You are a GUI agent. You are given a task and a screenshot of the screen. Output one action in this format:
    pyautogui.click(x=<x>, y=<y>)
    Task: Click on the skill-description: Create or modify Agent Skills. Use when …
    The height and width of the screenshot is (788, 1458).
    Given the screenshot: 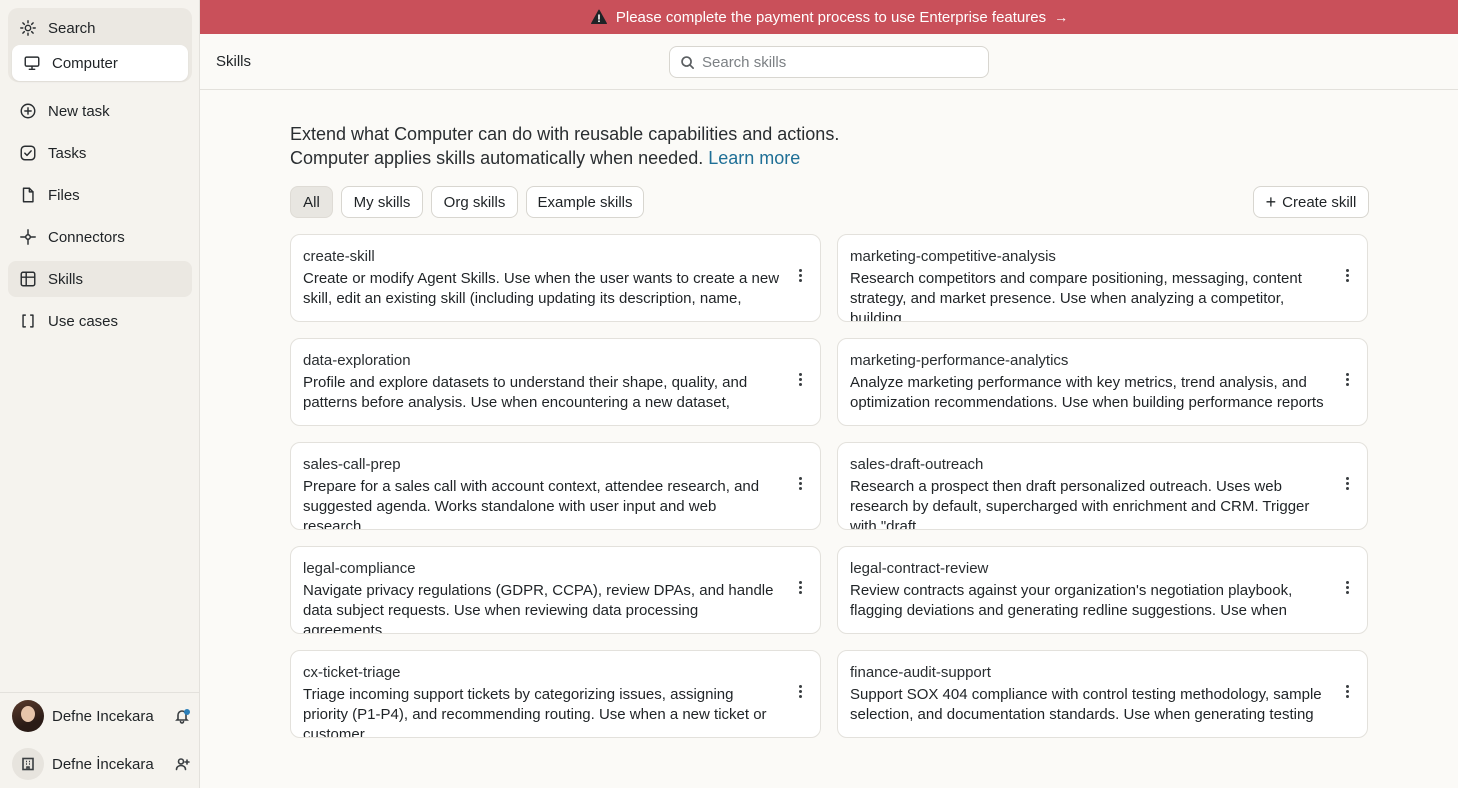 What is the action you would take?
    pyautogui.click(x=541, y=288)
    